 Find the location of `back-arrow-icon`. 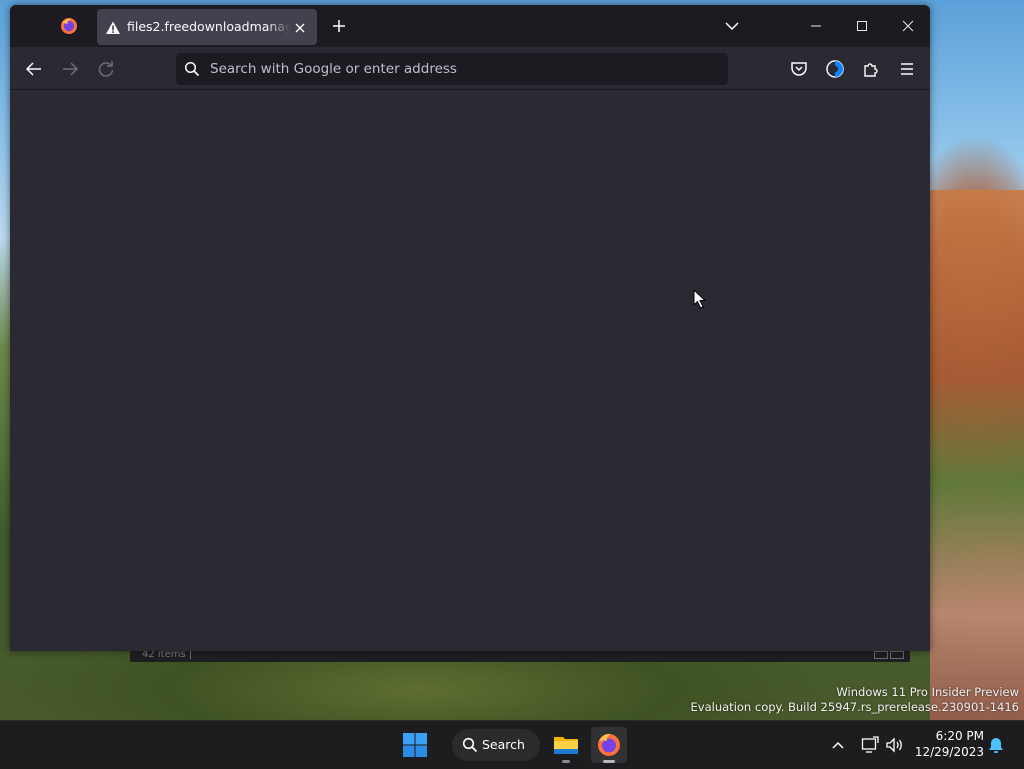

back-arrow-icon is located at coordinates (34, 69).